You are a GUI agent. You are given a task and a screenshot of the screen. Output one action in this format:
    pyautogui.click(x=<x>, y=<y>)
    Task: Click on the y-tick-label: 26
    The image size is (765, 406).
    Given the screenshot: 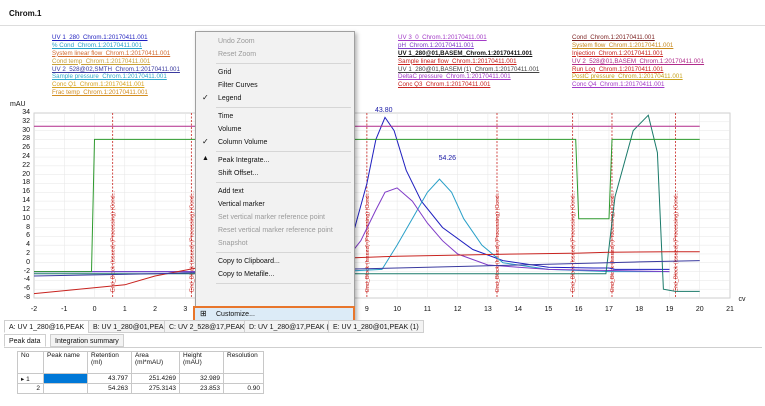 What is the action you would take?
    pyautogui.click(x=26, y=148)
    